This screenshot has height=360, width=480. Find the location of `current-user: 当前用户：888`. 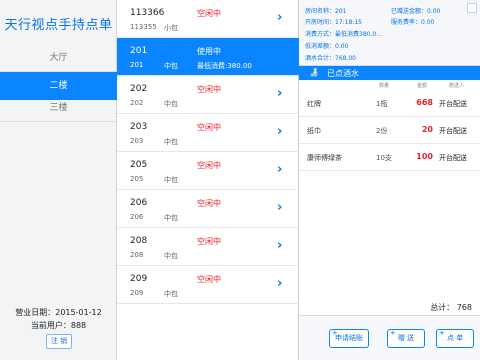

current-user: 当前用户：888 is located at coordinates (58, 325).